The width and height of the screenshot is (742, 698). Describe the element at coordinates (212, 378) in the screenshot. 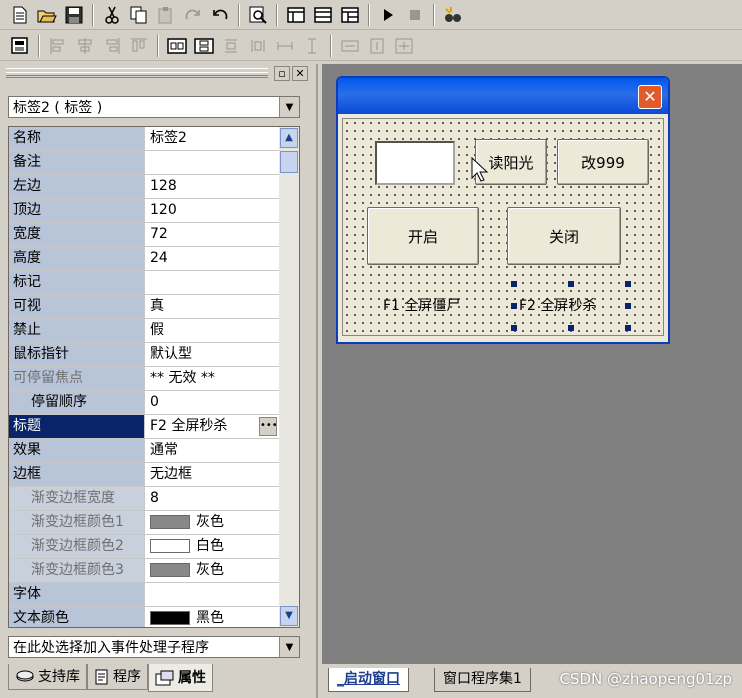

I see `property-value: ** 无效 **` at that location.